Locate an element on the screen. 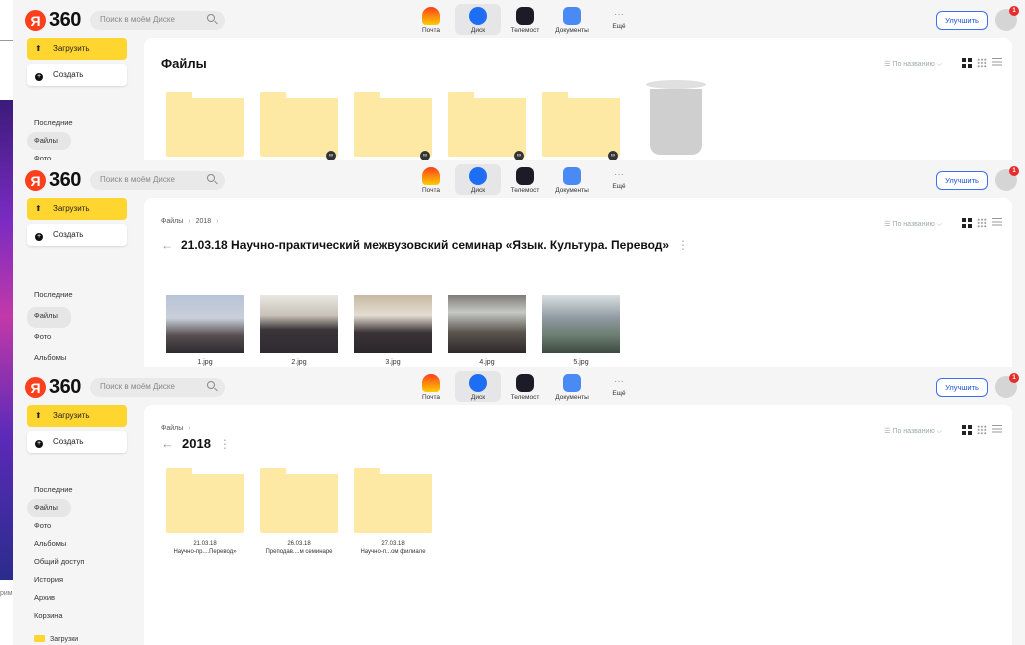 This screenshot has height=645, width=1025. photo-name: 3.jpg is located at coordinates (393, 362).